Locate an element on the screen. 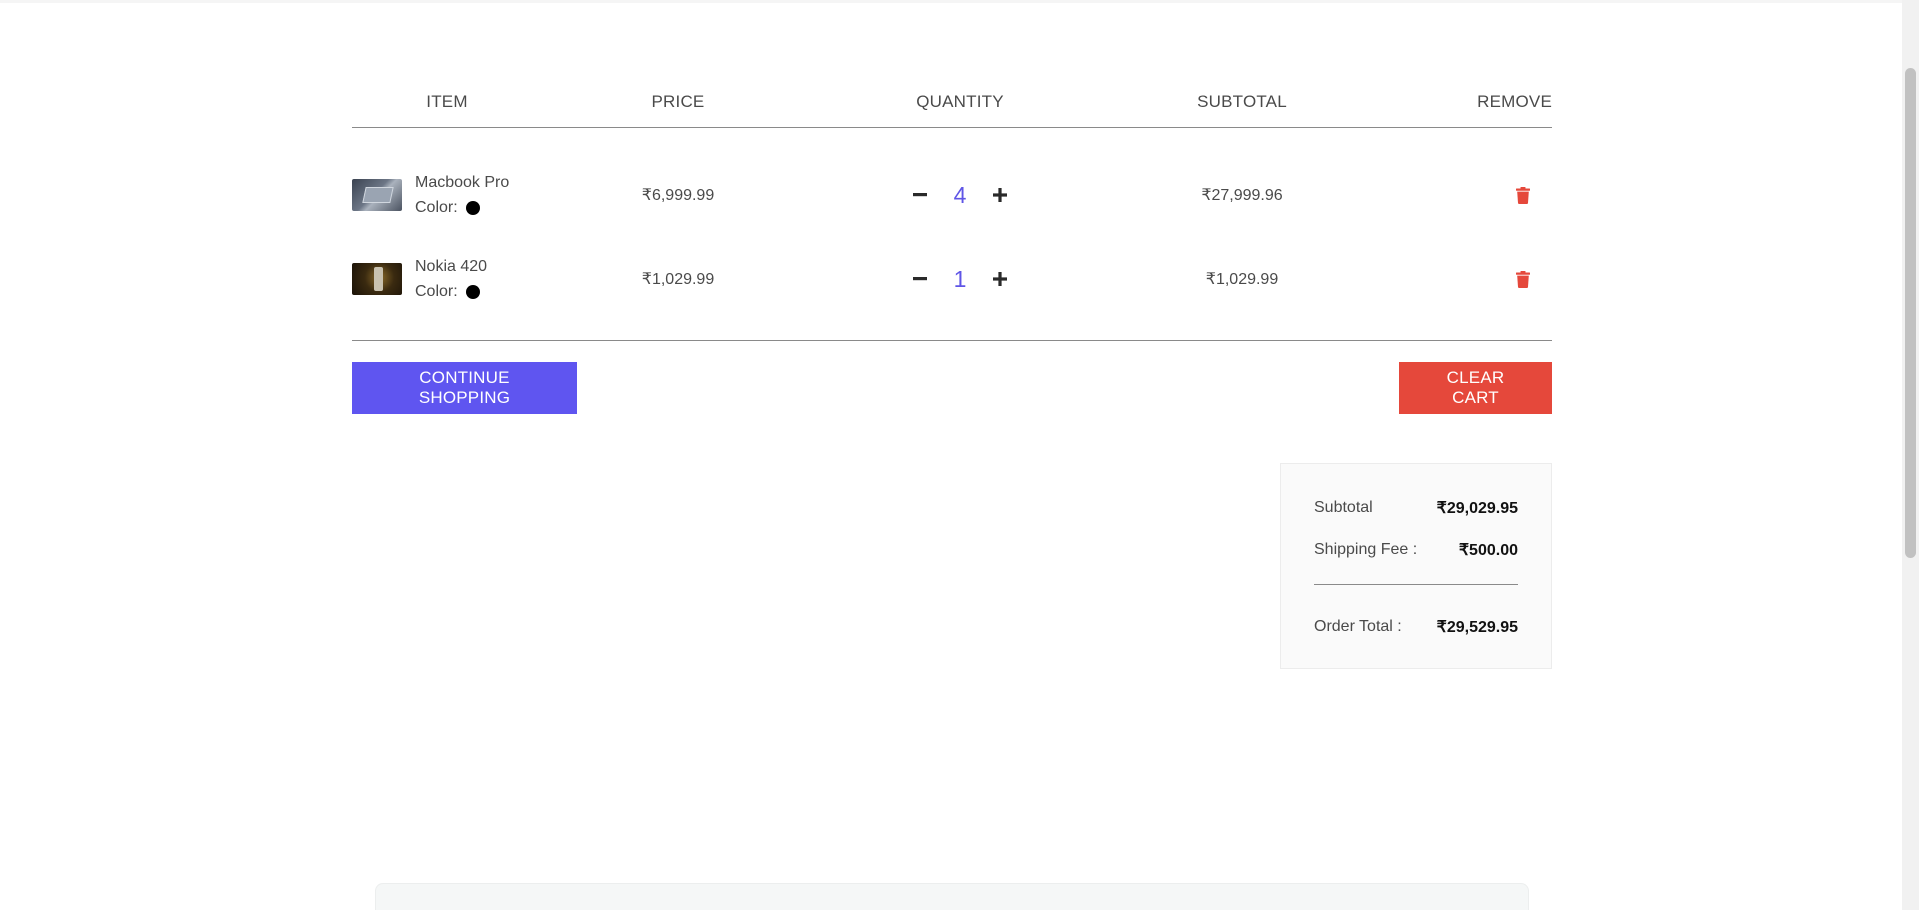 The image size is (1919, 910). quantity-value: 4 is located at coordinates (960, 194).